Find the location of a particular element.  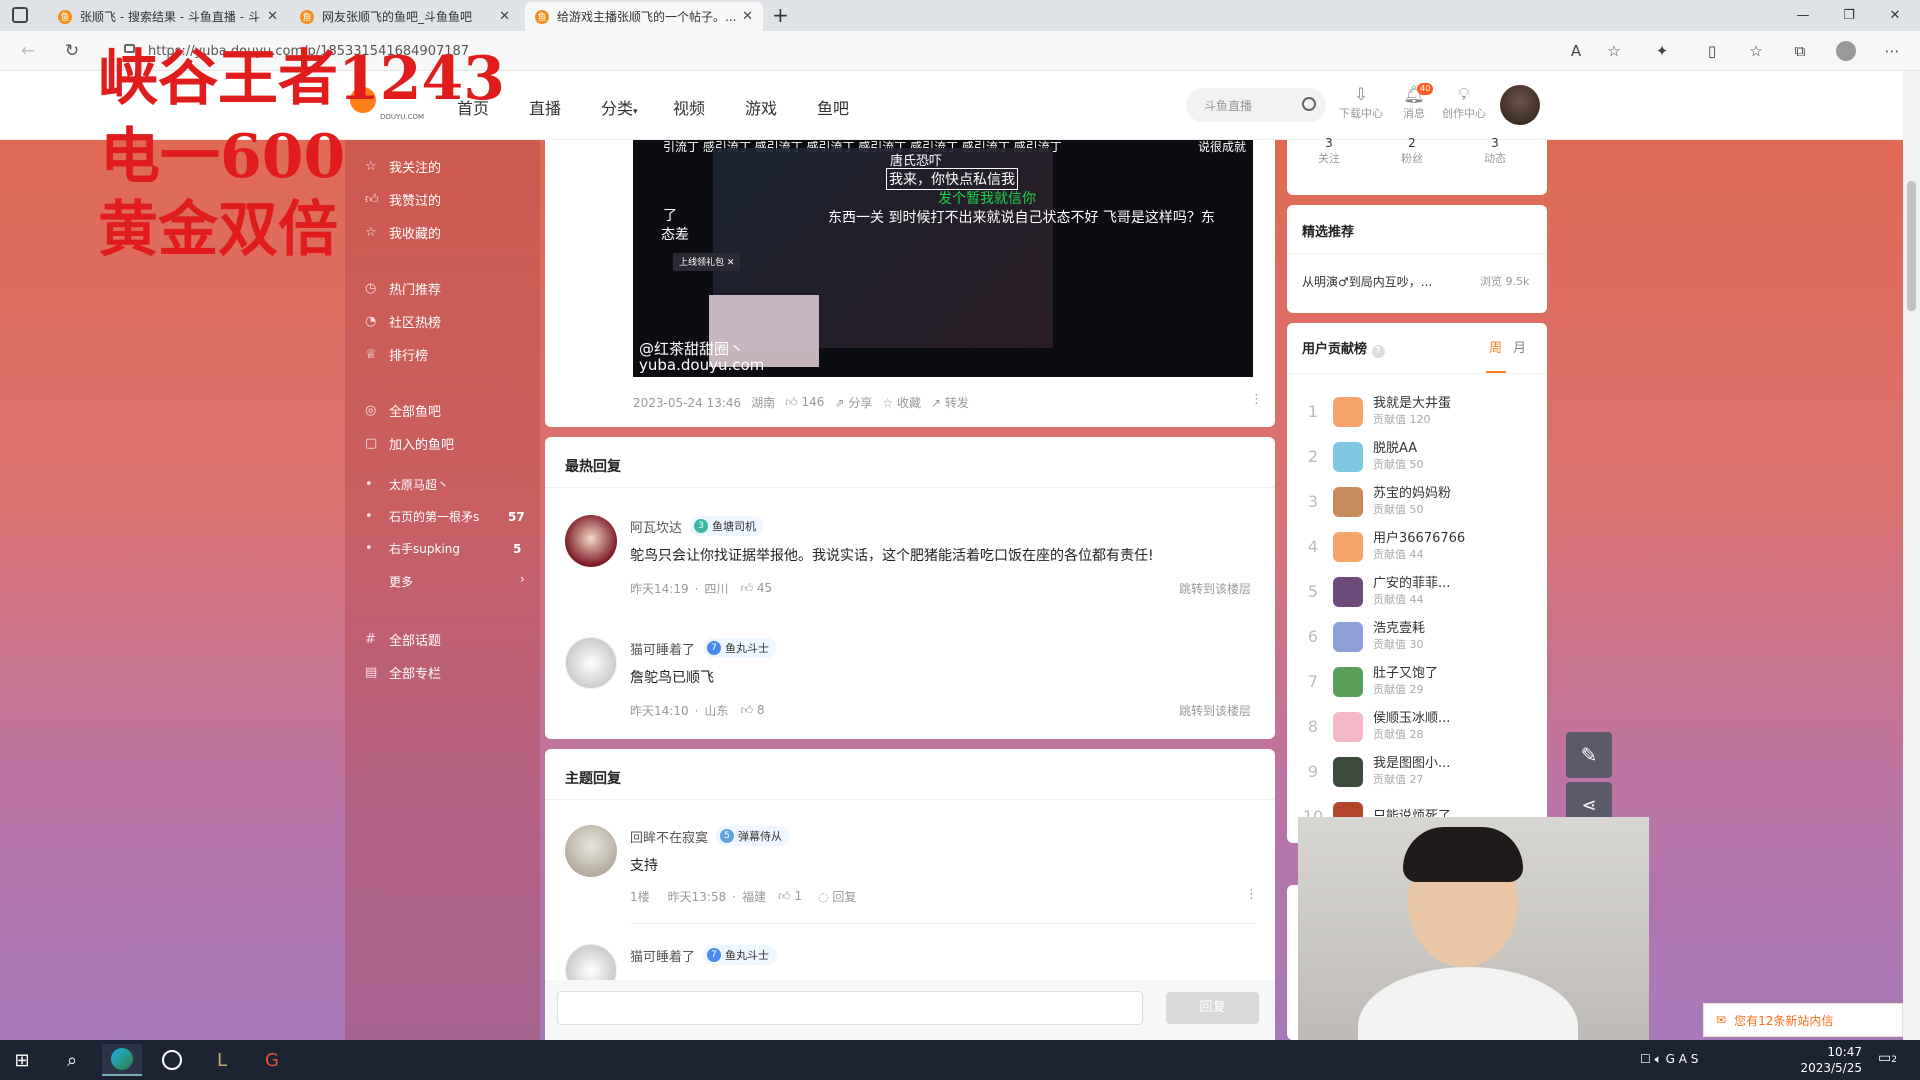

ranking-row: 9 我是图图小... 贡献值 27 is located at coordinates (1399, 771).